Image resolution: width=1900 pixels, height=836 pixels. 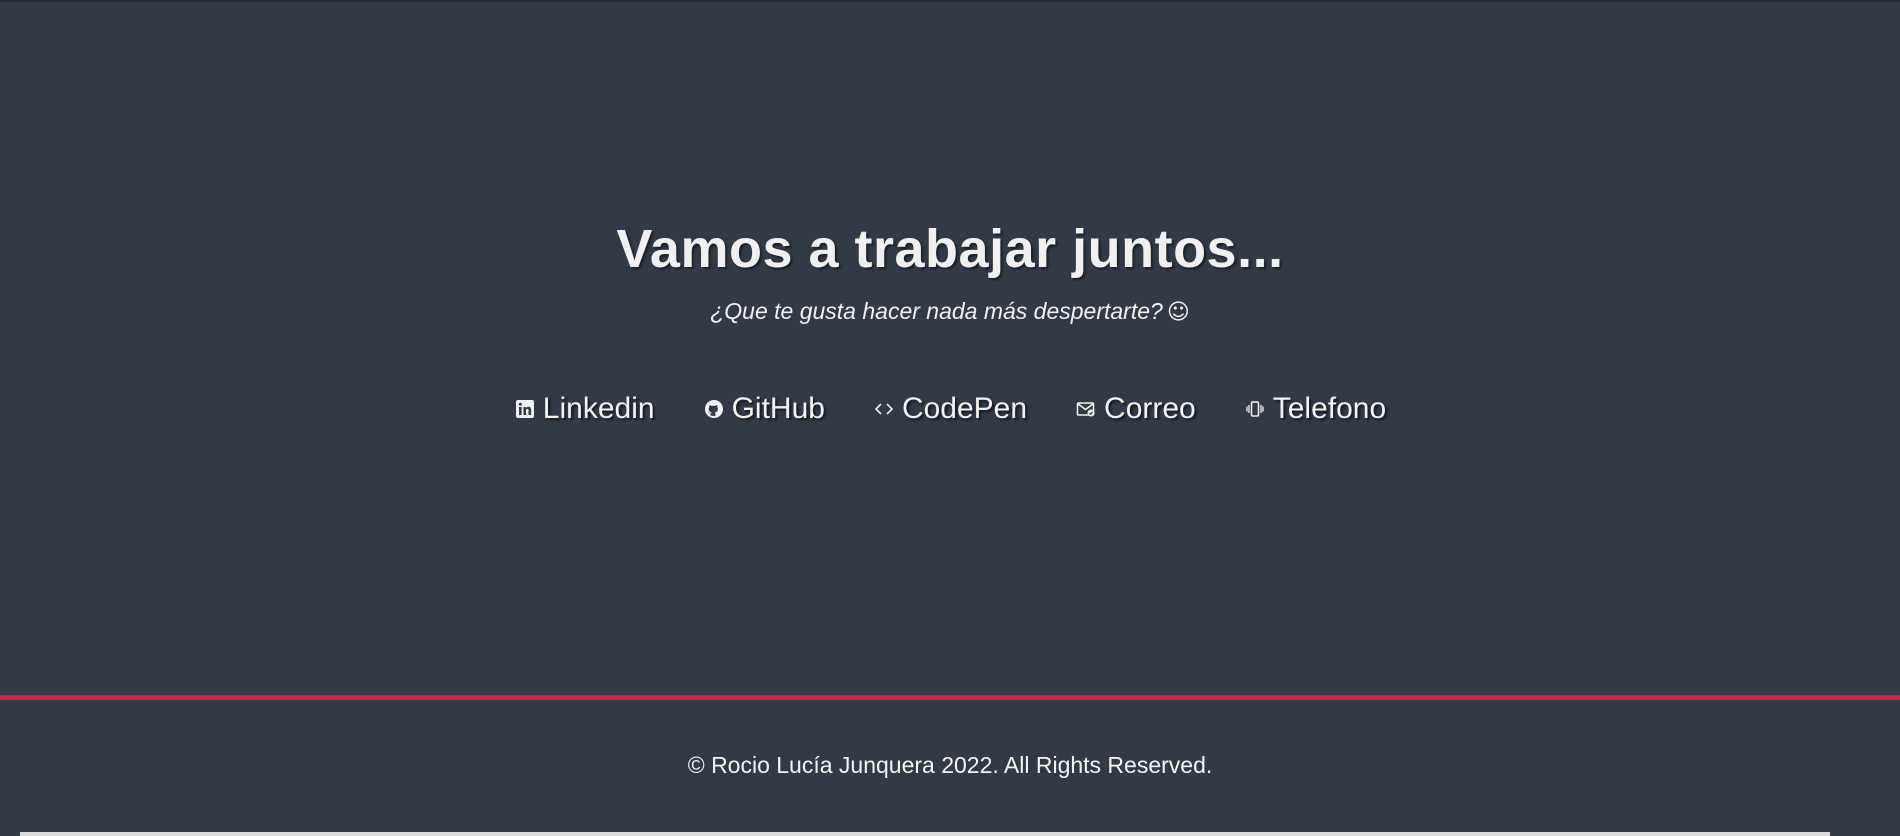 What do you see at coordinates (525, 409) in the screenshot?
I see `linkedin-icon` at bounding box center [525, 409].